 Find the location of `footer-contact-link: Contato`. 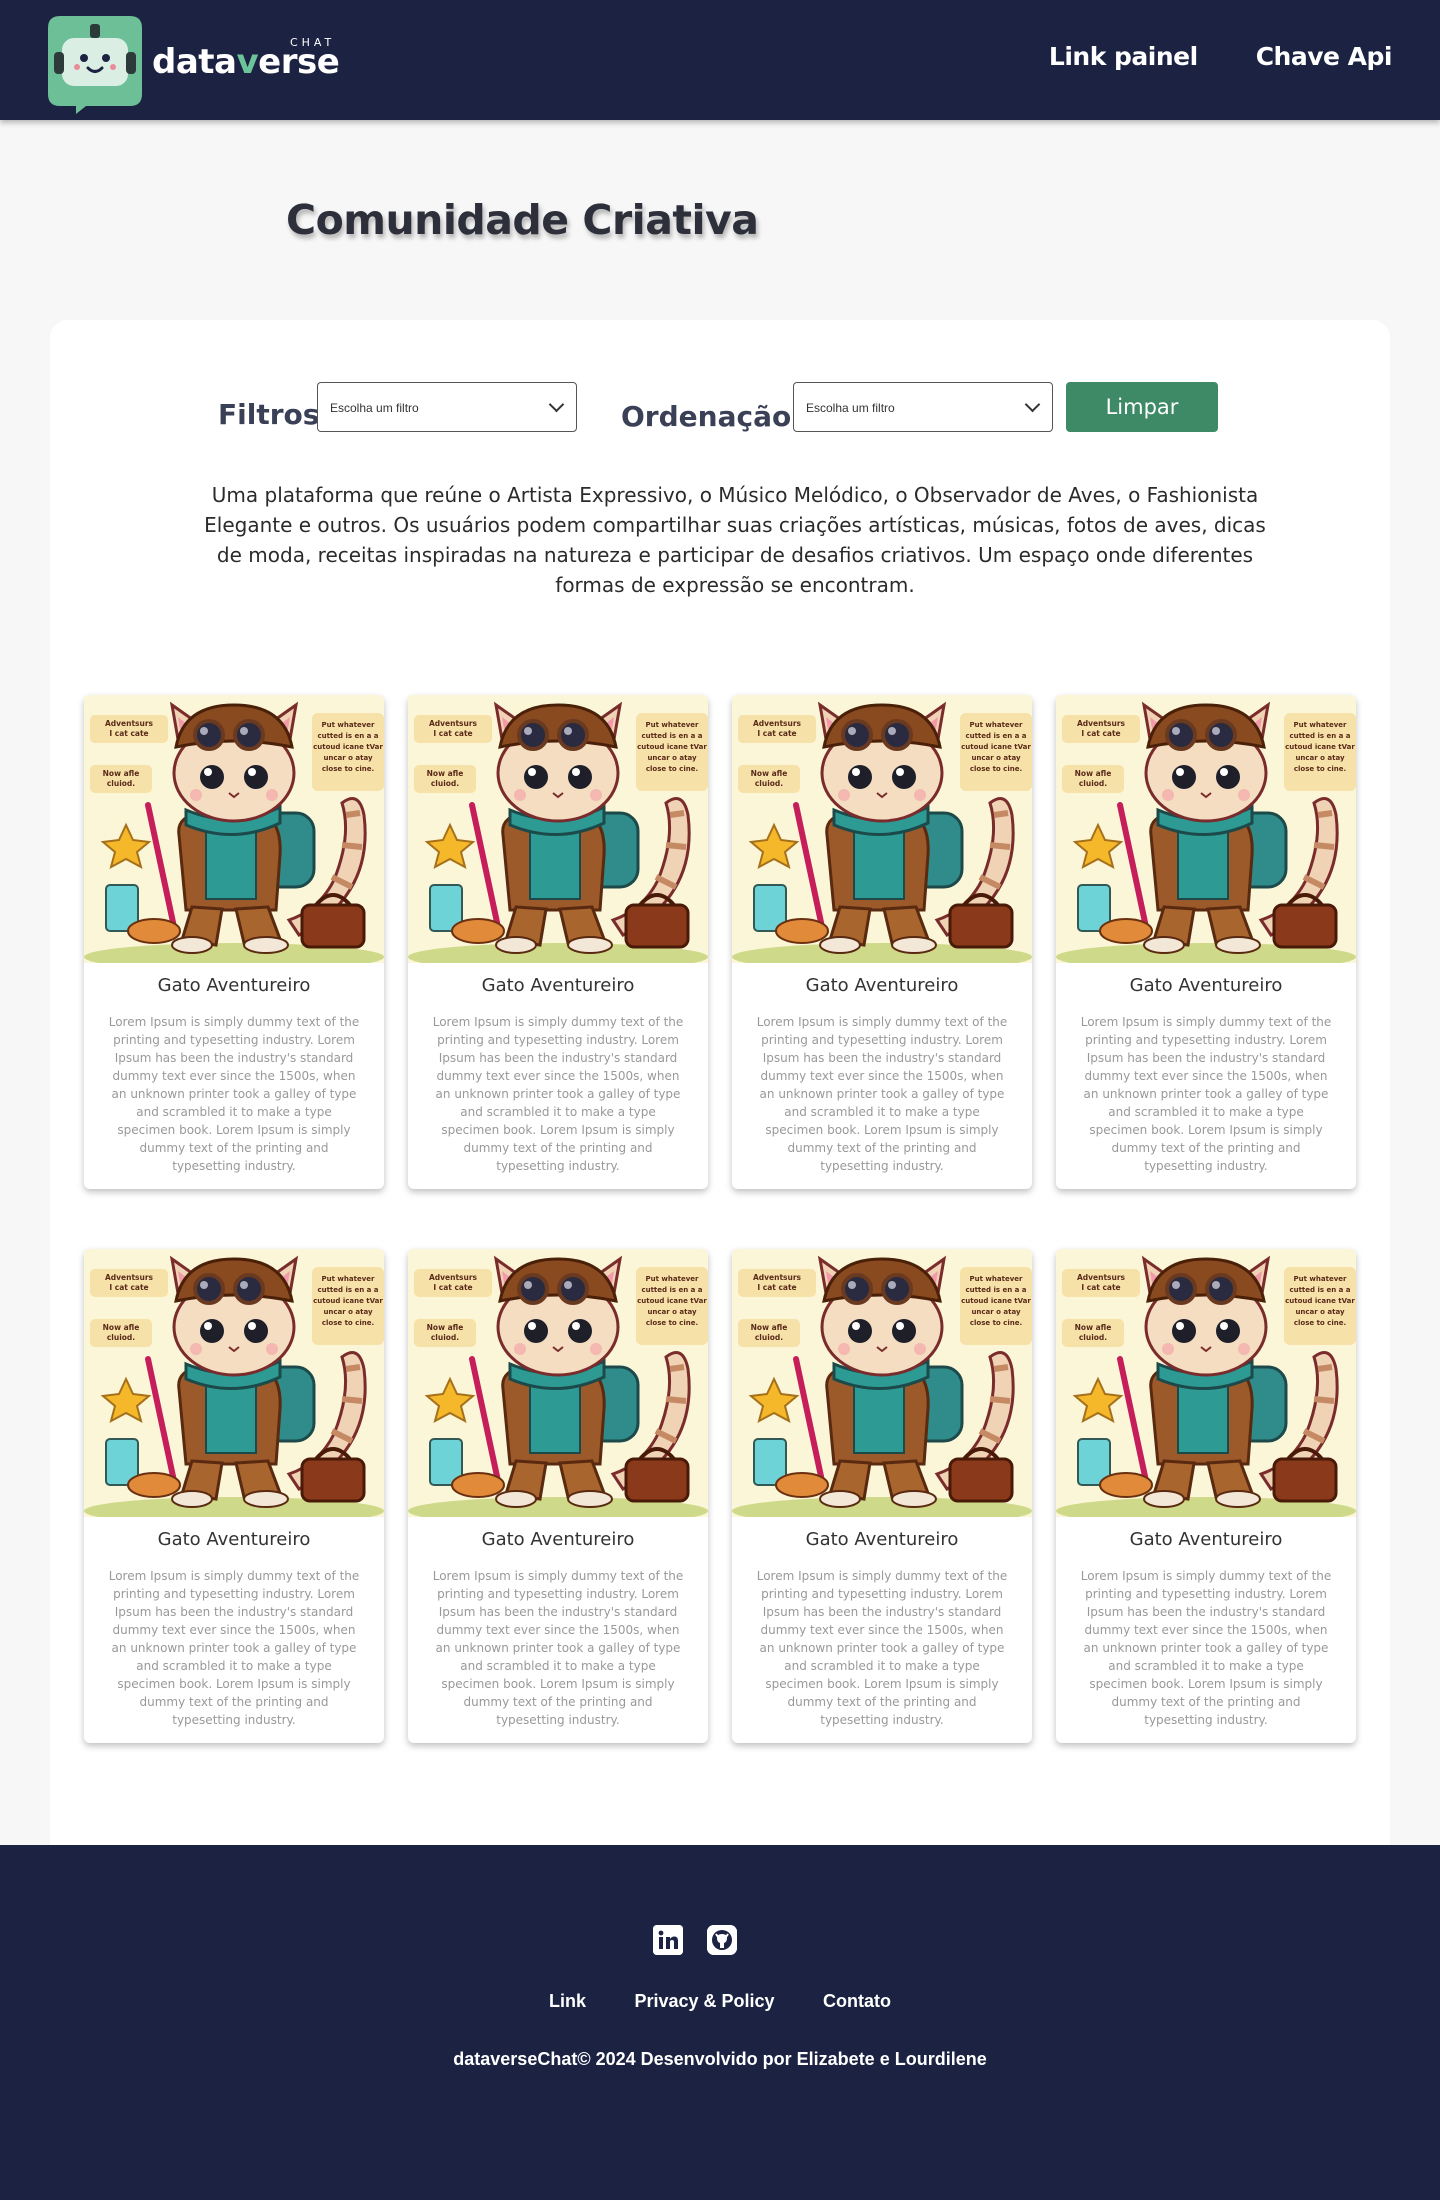

footer-contact-link: Contato is located at coordinates (857, 2001).